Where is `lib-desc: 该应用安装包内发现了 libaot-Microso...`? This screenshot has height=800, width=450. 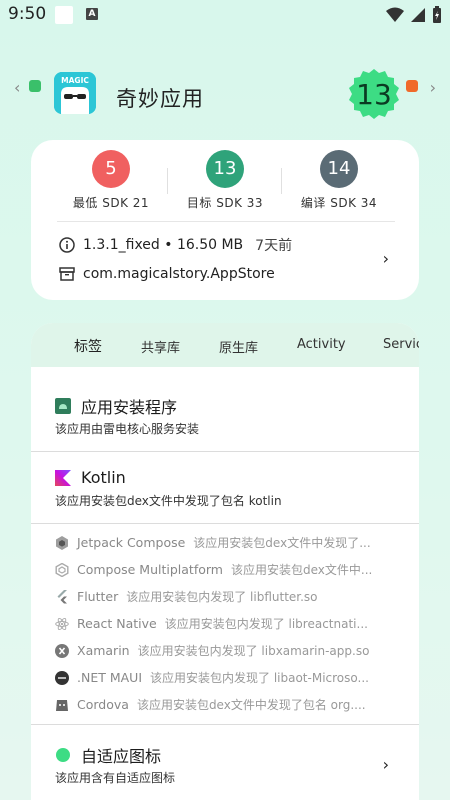
lib-desc: 该应用安装包内发现了 libaot-Microso... is located at coordinates (259, 678).